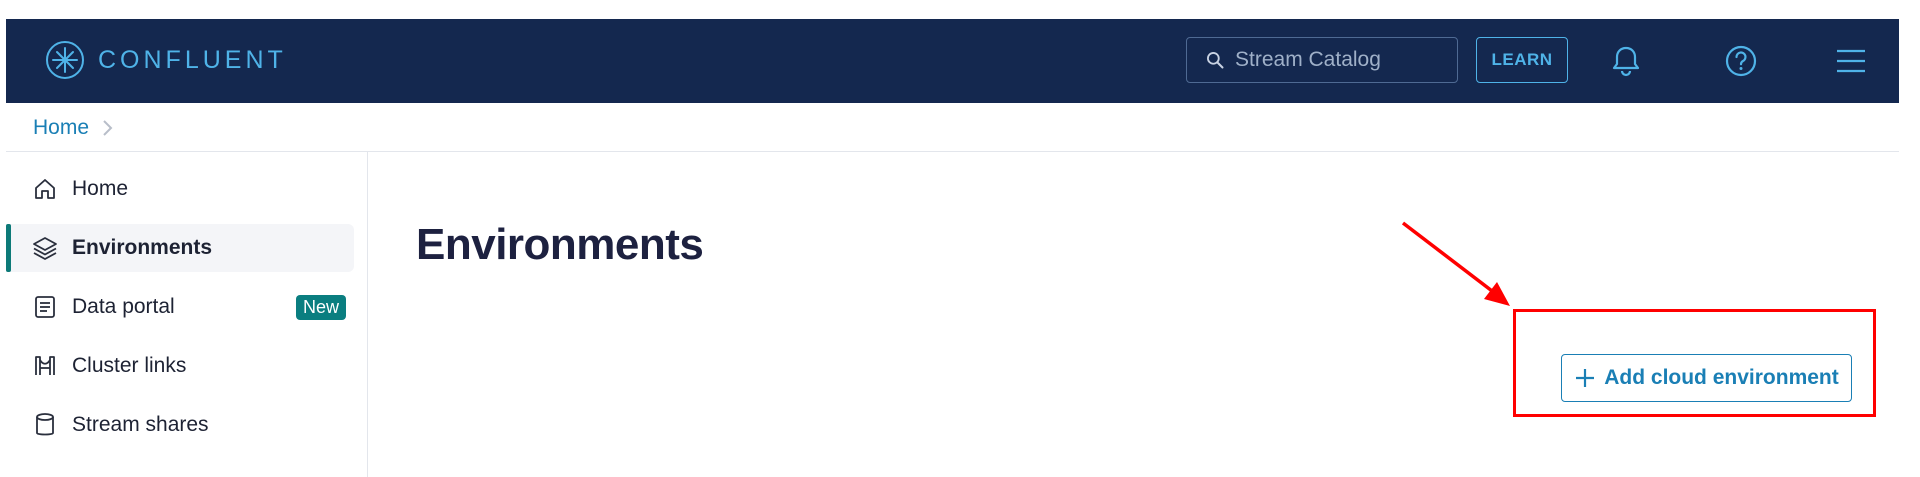 Image resolution: width=1920 pixels, height=477 pixels. What do you see at coordinates (100, 188) in the screenshot?
I see `sidebar-item-label: Home` at bounding box center [100, 188].